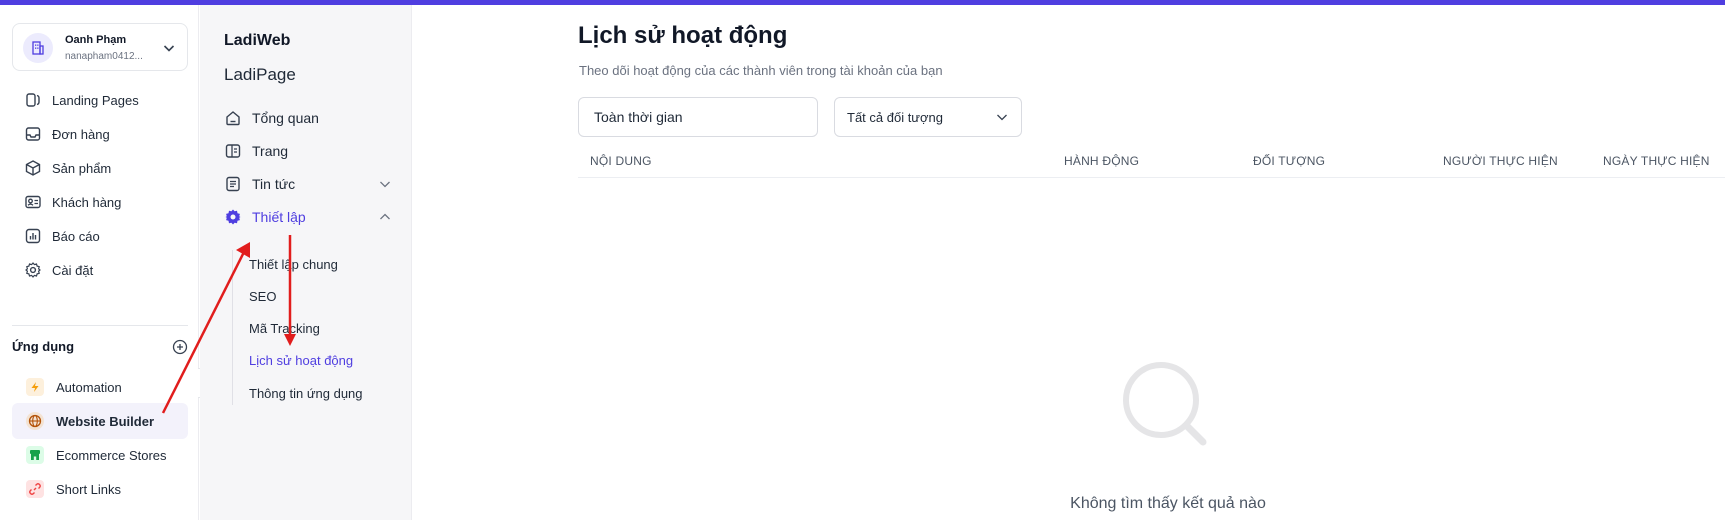 The width and height of the screenshot is (1725, 520). I want to click on time-range-filter: Toàn thời gian, so click(698, 117).